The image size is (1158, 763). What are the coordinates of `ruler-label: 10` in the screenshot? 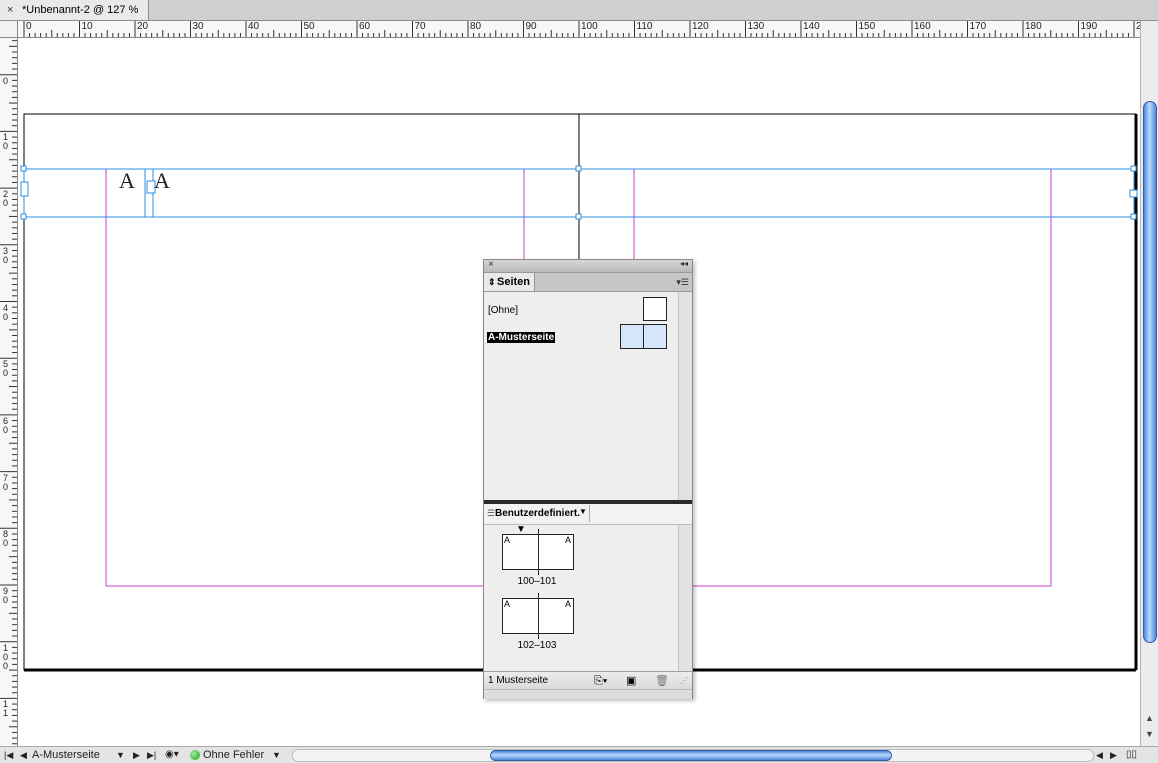 It's located at (87, 26).